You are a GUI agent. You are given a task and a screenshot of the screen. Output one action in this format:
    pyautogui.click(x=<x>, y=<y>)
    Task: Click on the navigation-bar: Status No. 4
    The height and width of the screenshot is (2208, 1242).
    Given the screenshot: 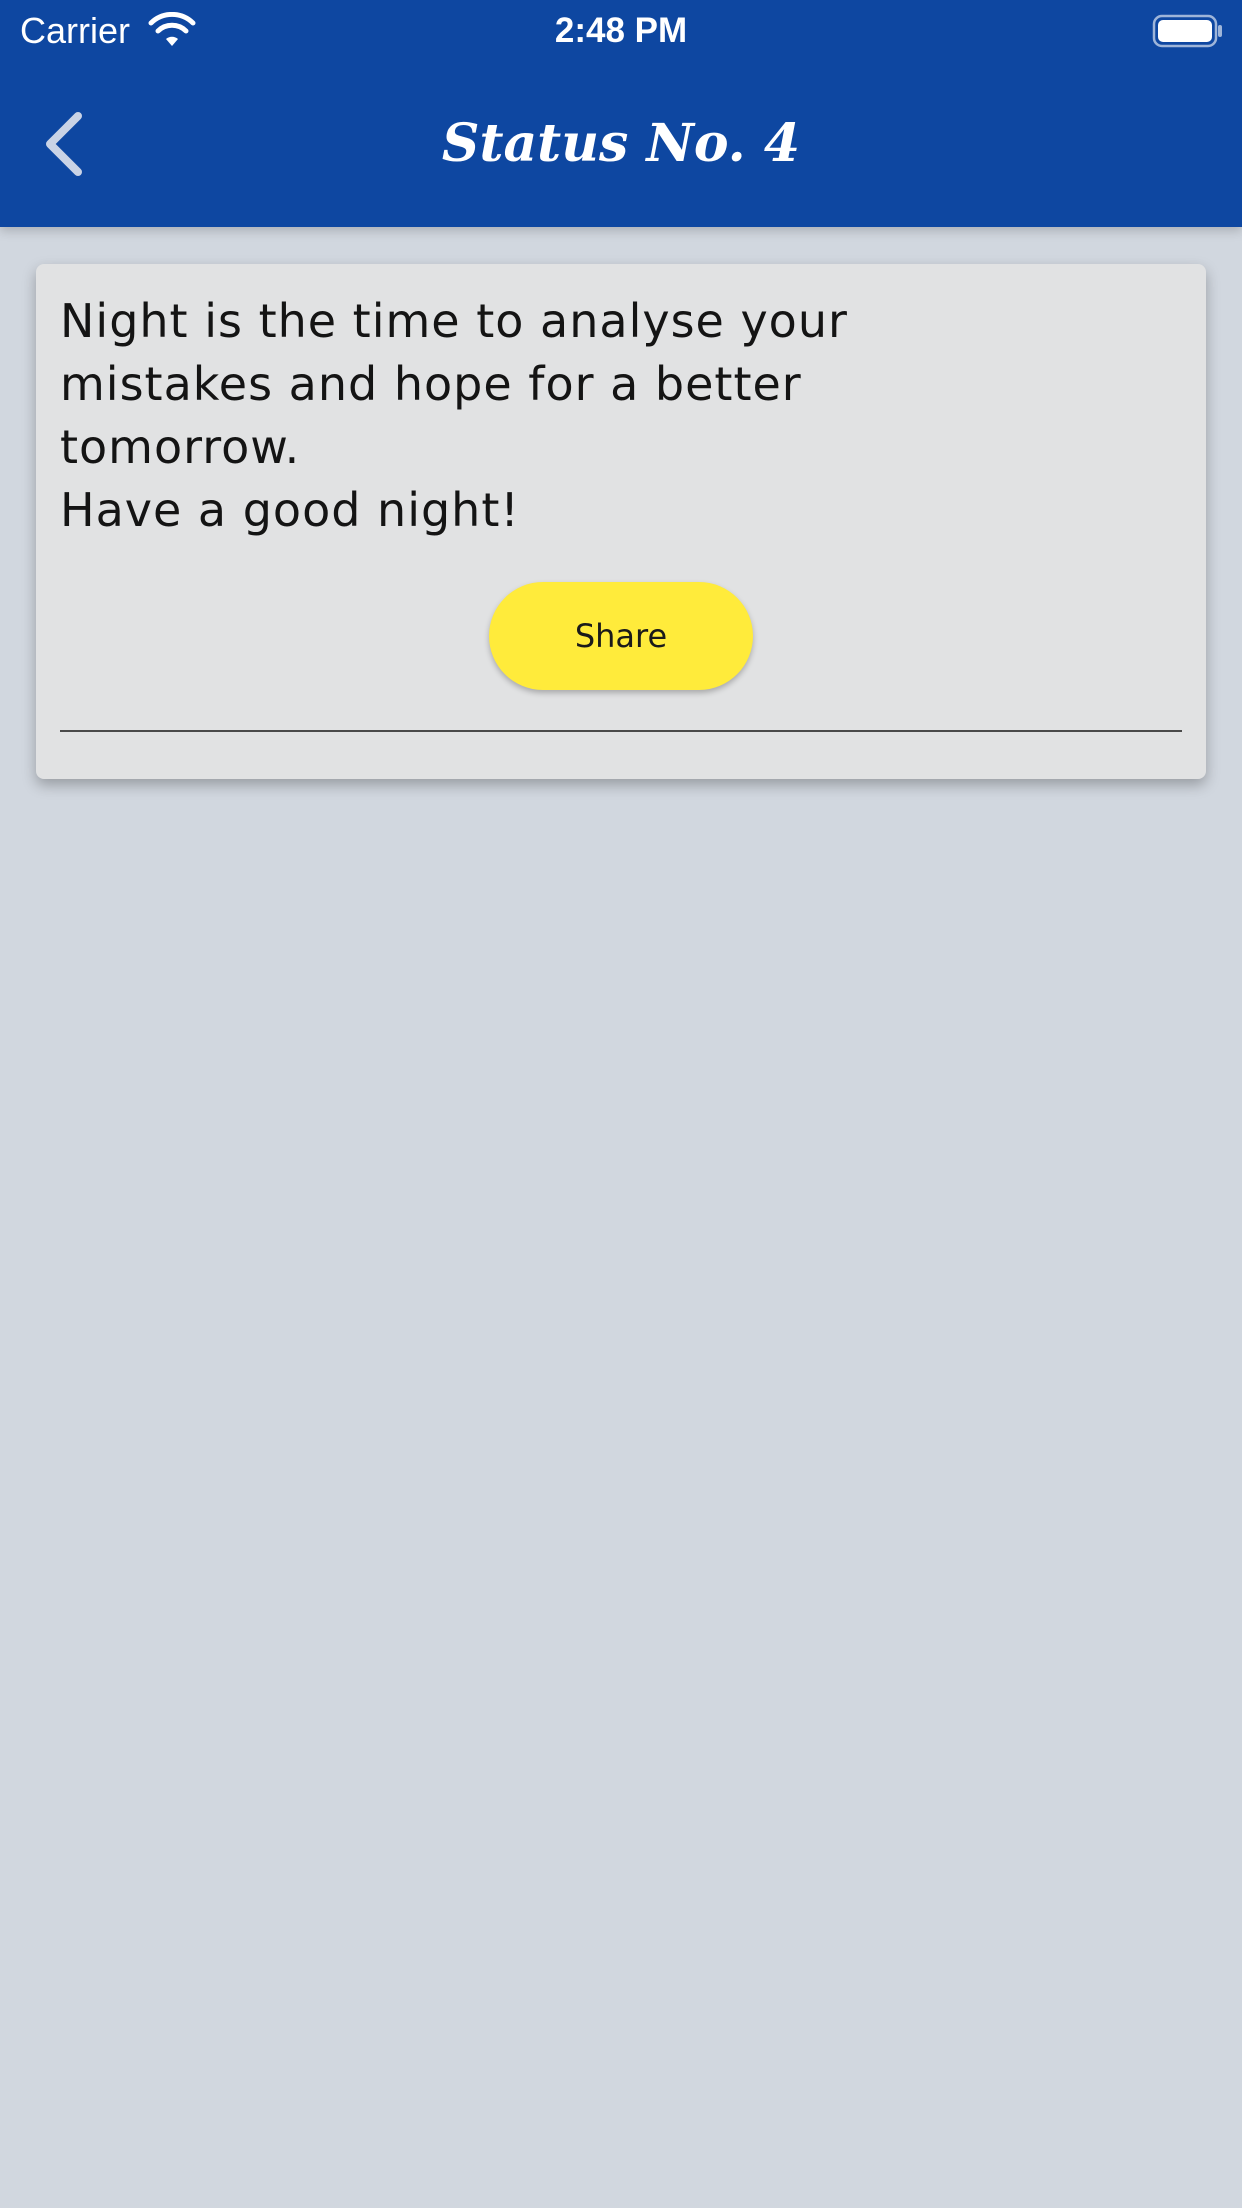 What is the action you would take?
    pyautogui.click(x=621, y=145)
    